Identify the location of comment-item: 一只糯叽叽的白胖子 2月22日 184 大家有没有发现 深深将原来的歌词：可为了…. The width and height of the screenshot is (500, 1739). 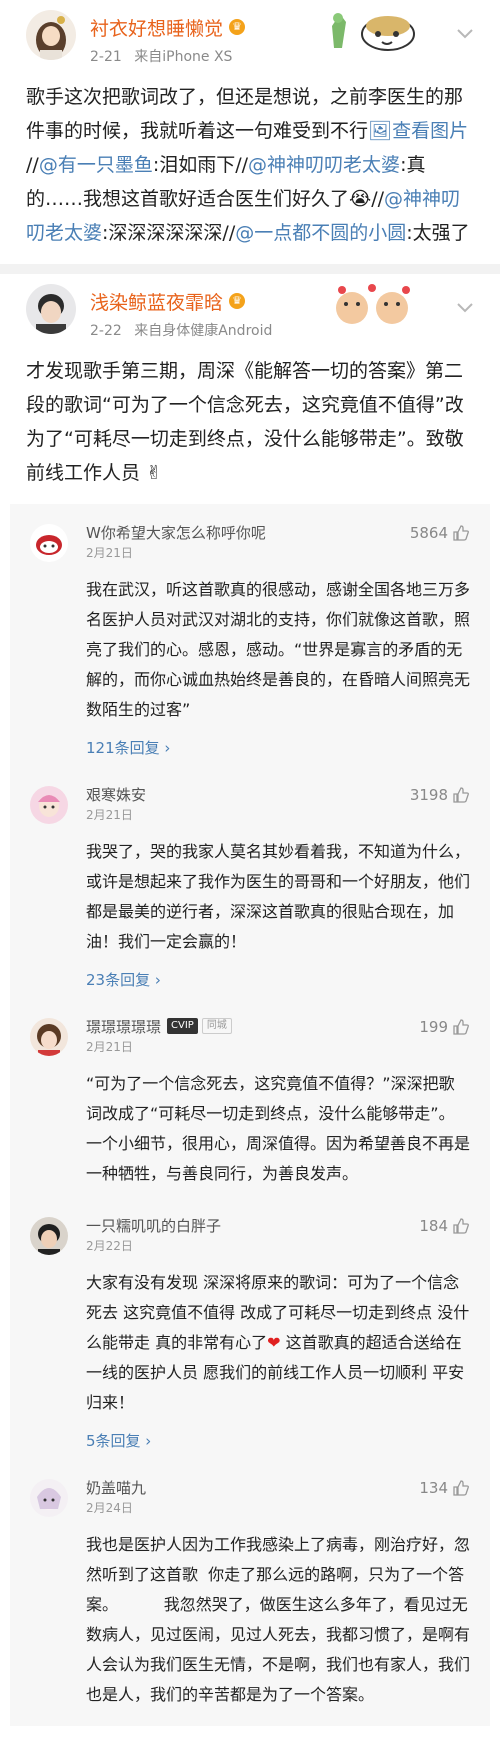
(250, 1336).